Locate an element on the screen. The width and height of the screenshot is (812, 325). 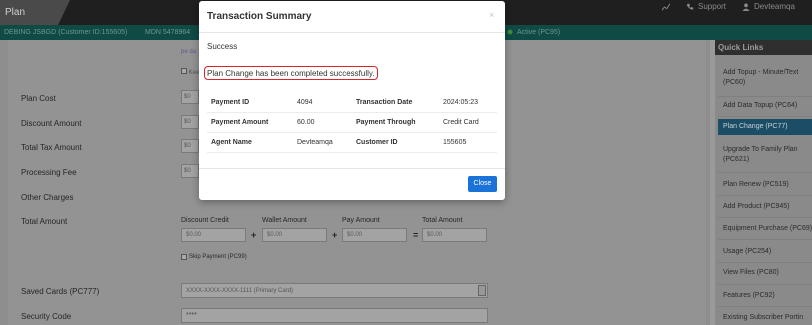
title-notch is located at coordinates (64, 12).